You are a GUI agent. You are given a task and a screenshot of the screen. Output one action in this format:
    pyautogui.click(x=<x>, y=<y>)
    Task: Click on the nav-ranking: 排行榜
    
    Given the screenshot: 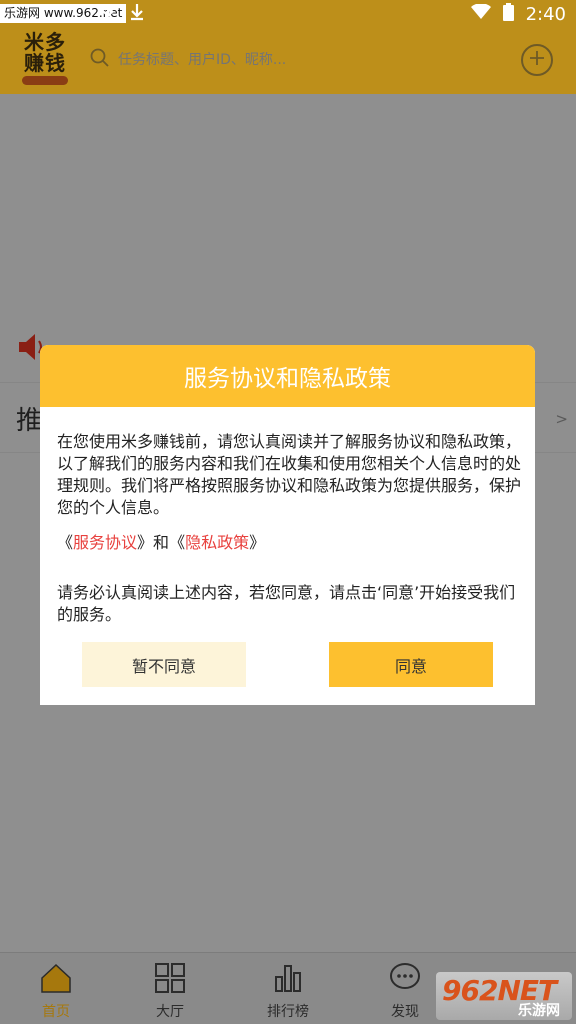 What is the action you would take?
    pyautogui.click(x=288, y=991)
    